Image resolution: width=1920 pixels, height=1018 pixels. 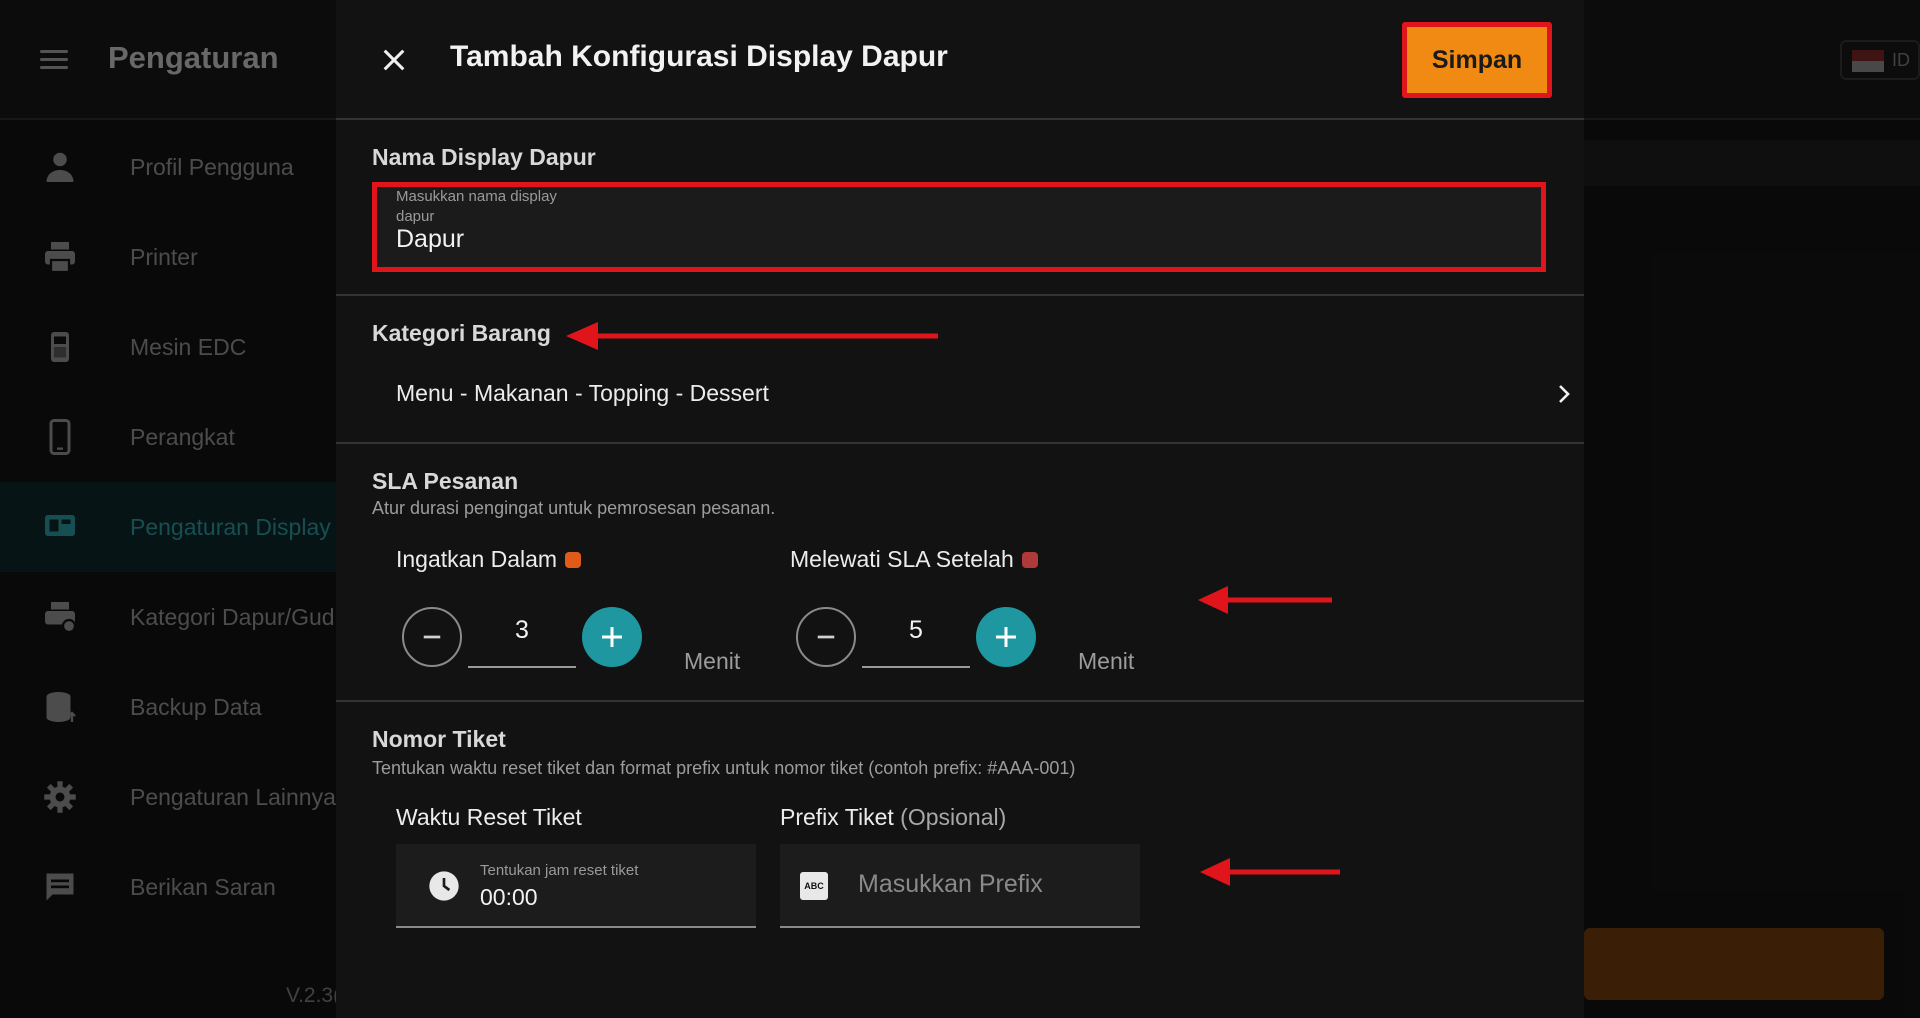 I want to click on reset-time-value: 00:00, so click(x=509, y=897).